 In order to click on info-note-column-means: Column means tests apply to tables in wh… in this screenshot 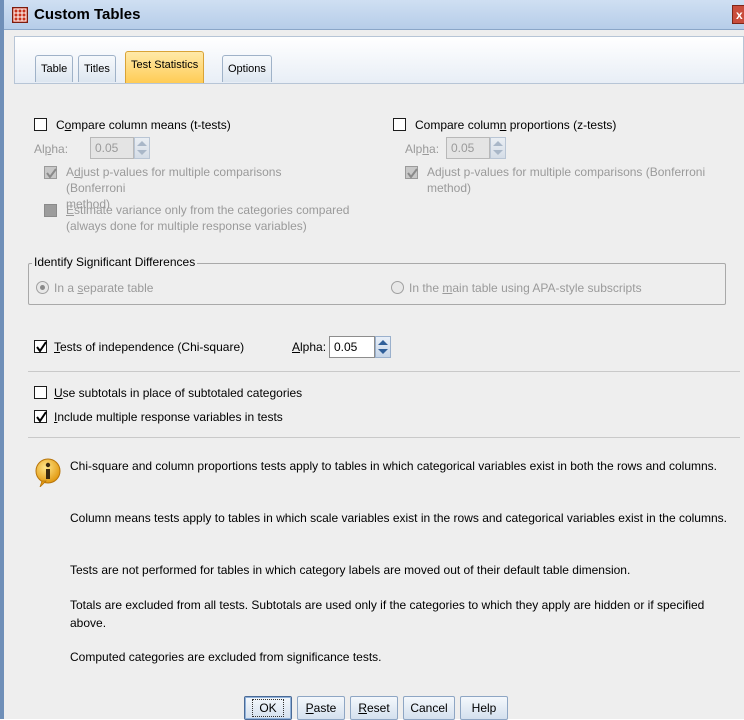, I will do `click(398, 518)`.